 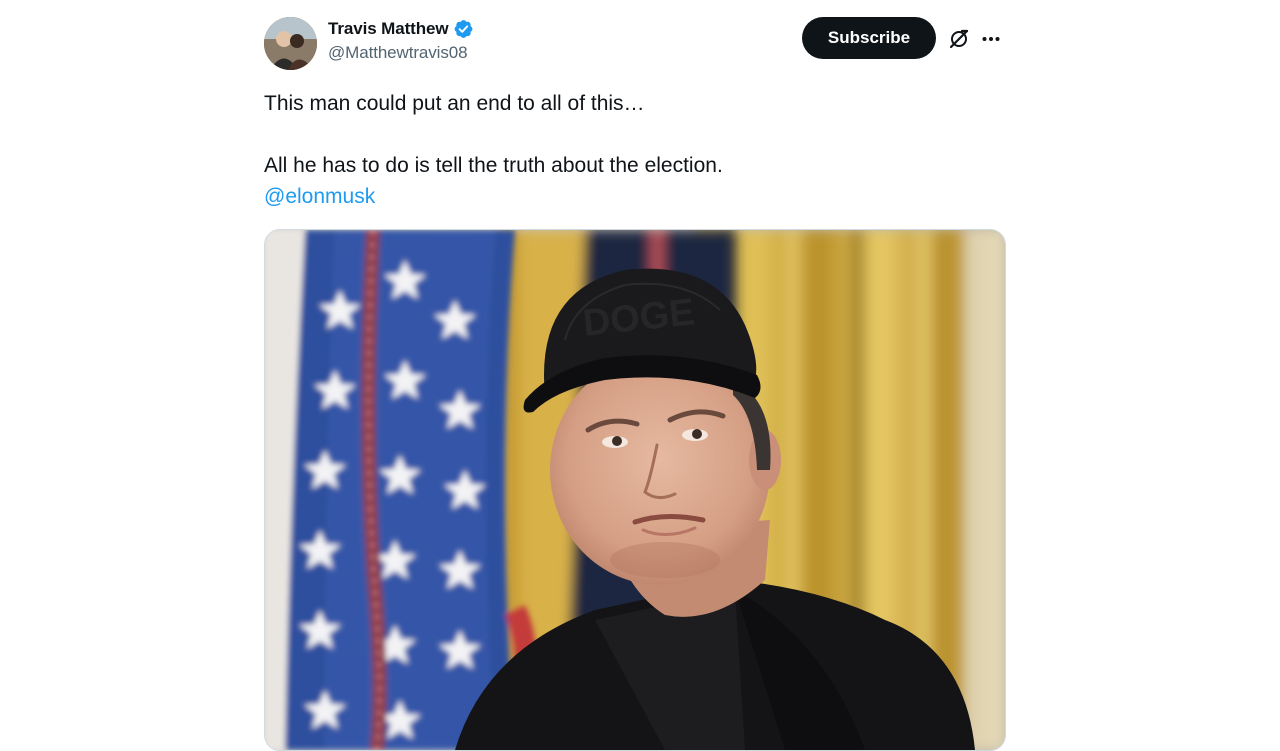 What do you see at coordinates (634, 134) in the screenshot?
I see `tweet-text-spacer` at bounding box center [634, 134].